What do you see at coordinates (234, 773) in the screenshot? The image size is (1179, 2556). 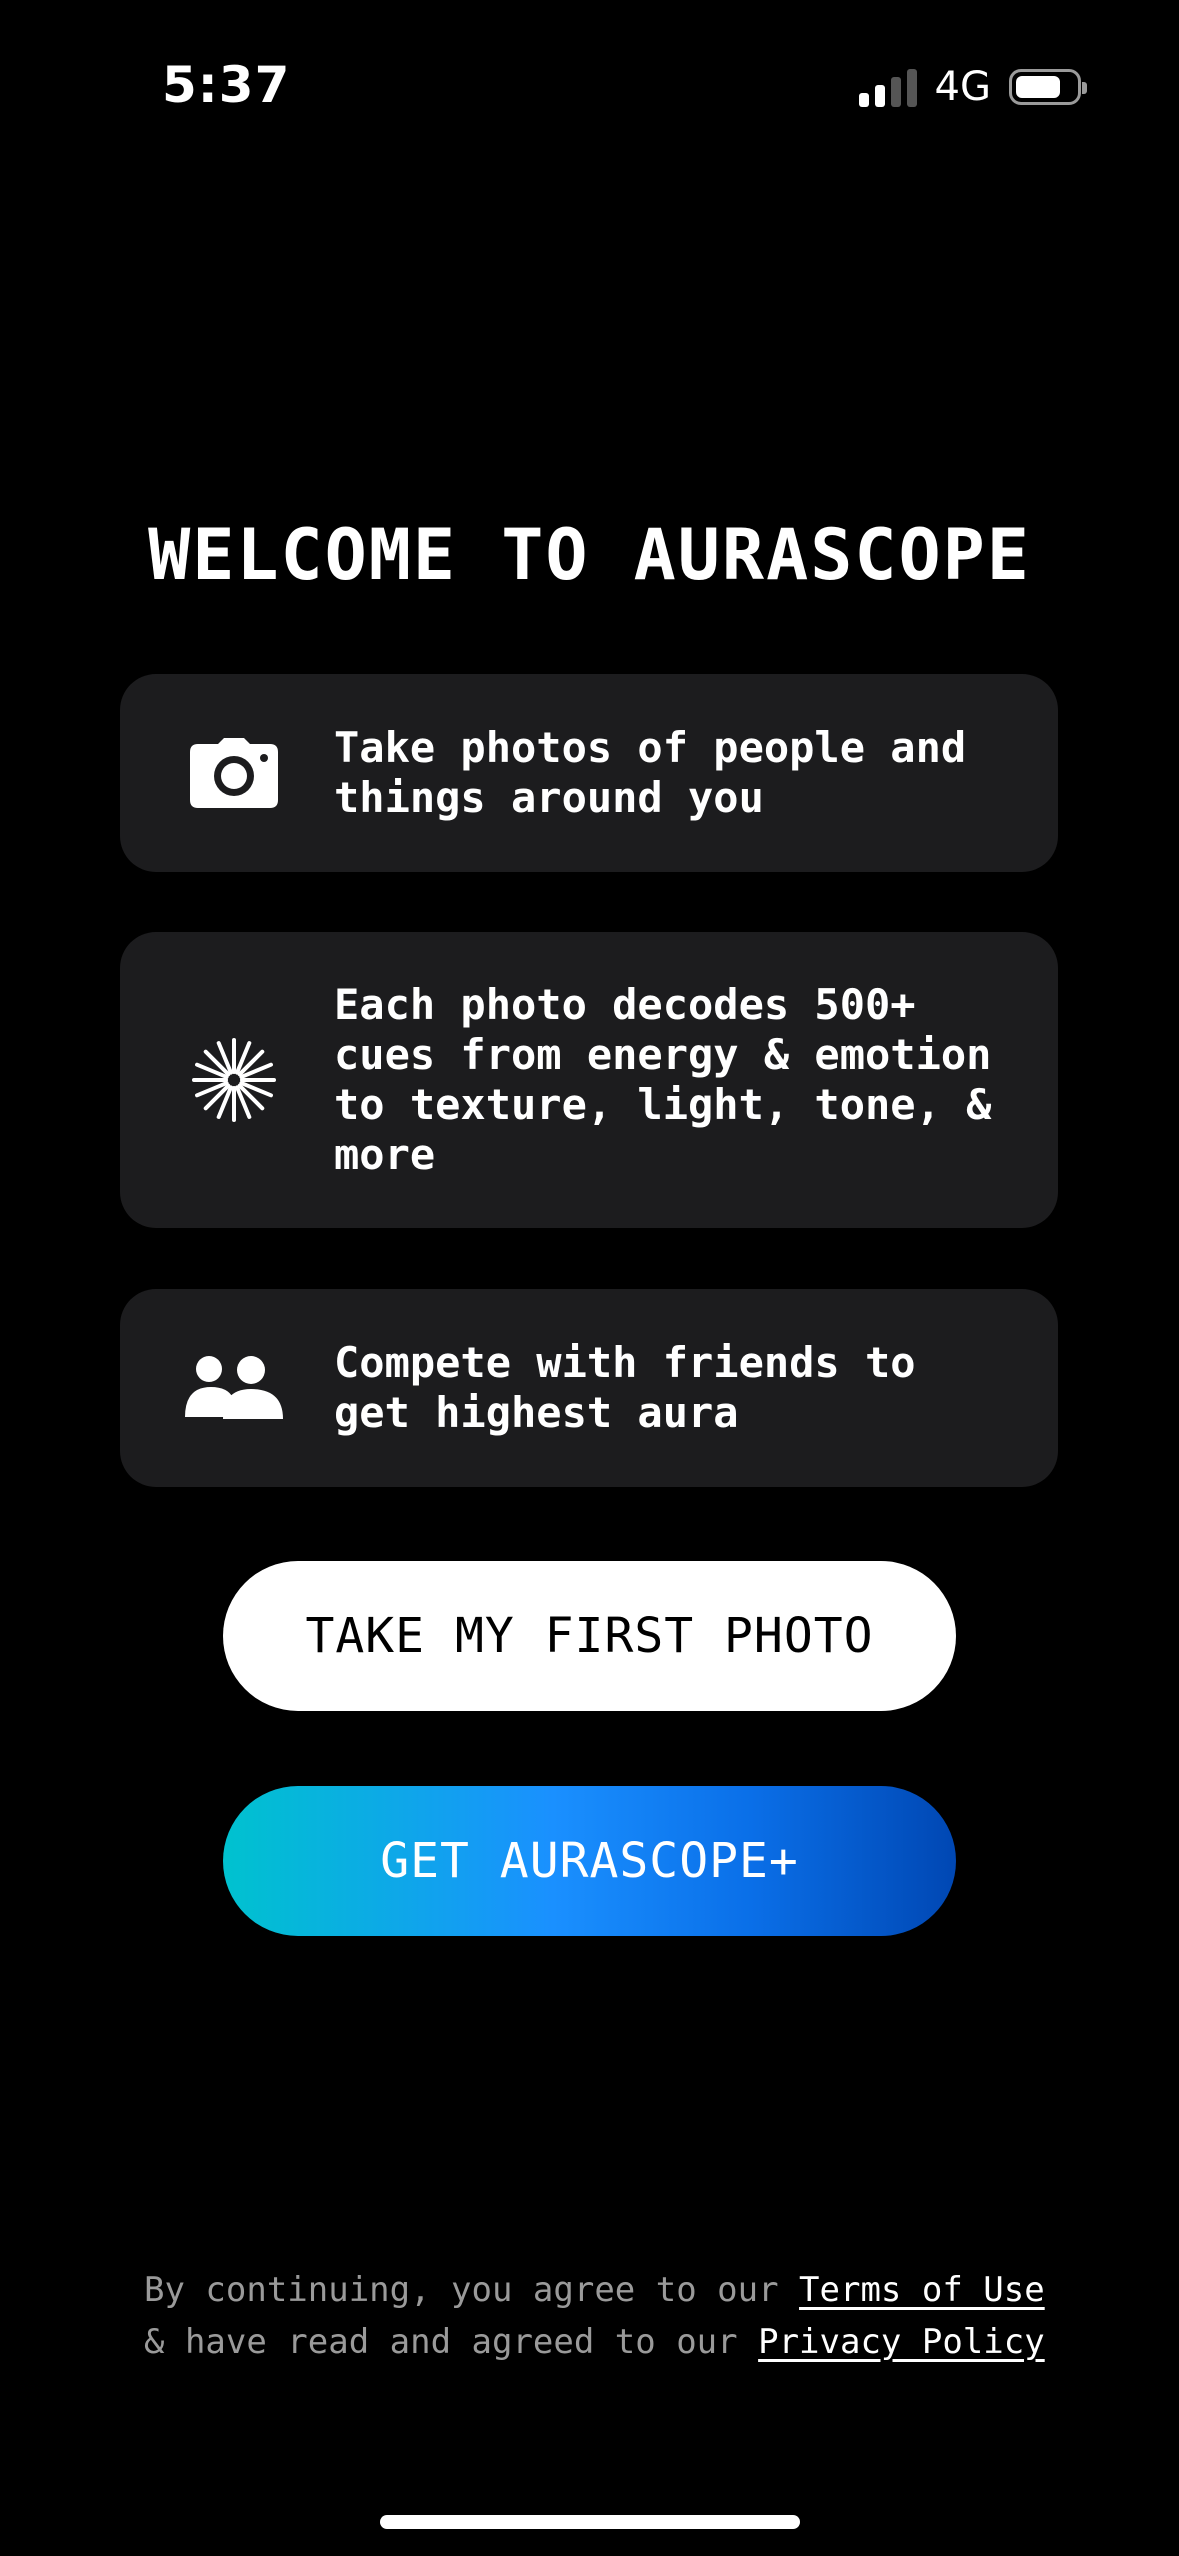 I see `camera-icon` at bounding box center [234, 773].